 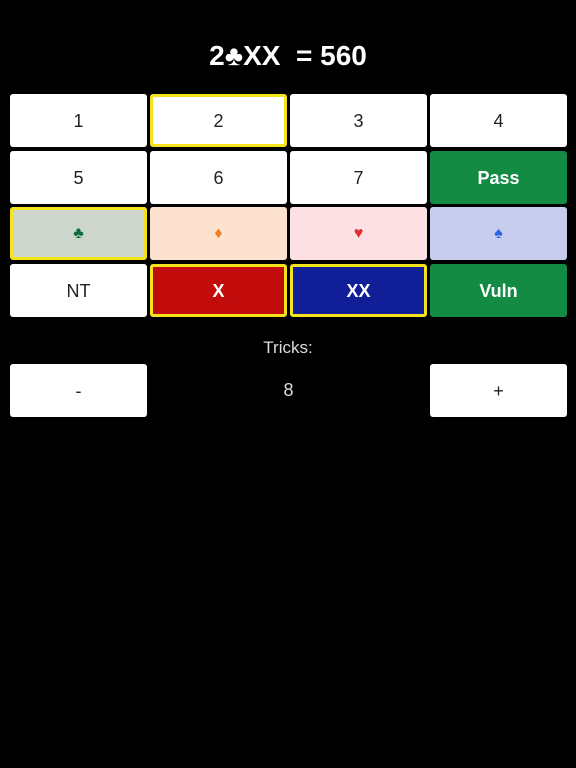 What do you see at coordinates (218, 290) in the screenshot?
I see `double-button: X` at bounding box center [218, 290].